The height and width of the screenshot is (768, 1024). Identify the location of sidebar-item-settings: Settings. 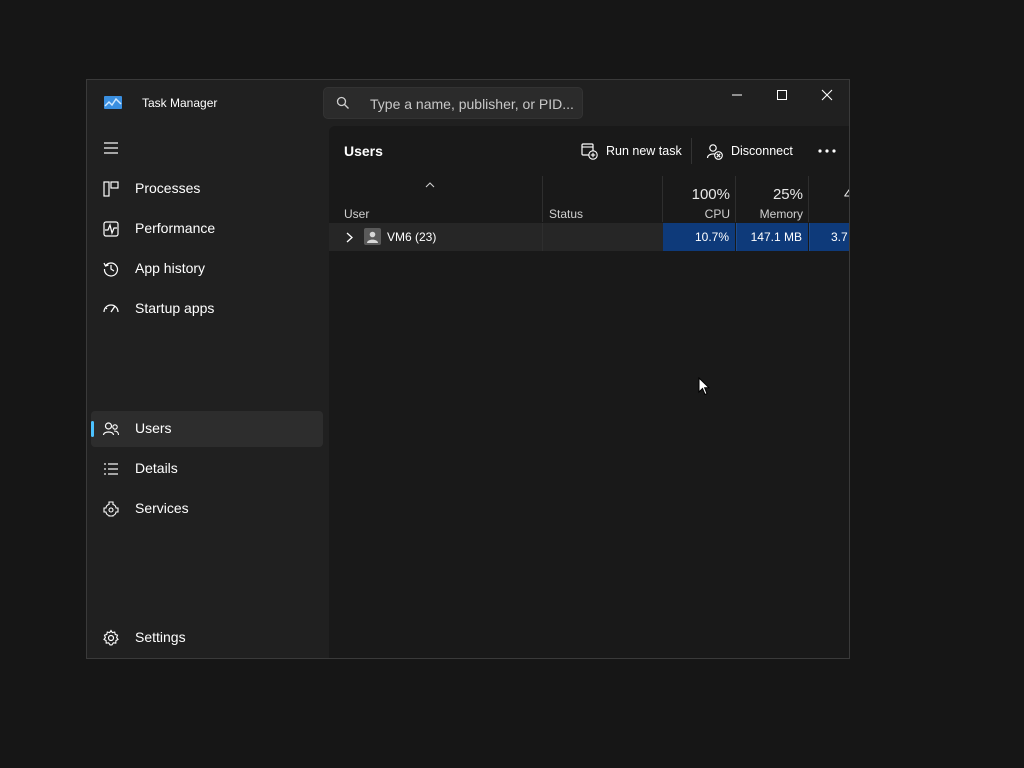
(207, 638).